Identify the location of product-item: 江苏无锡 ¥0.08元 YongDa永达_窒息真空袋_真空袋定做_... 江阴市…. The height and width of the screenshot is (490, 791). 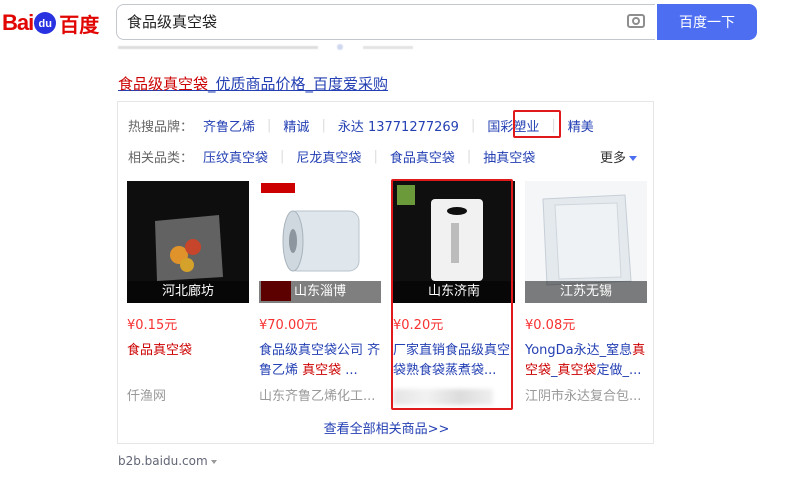
(586, 292).